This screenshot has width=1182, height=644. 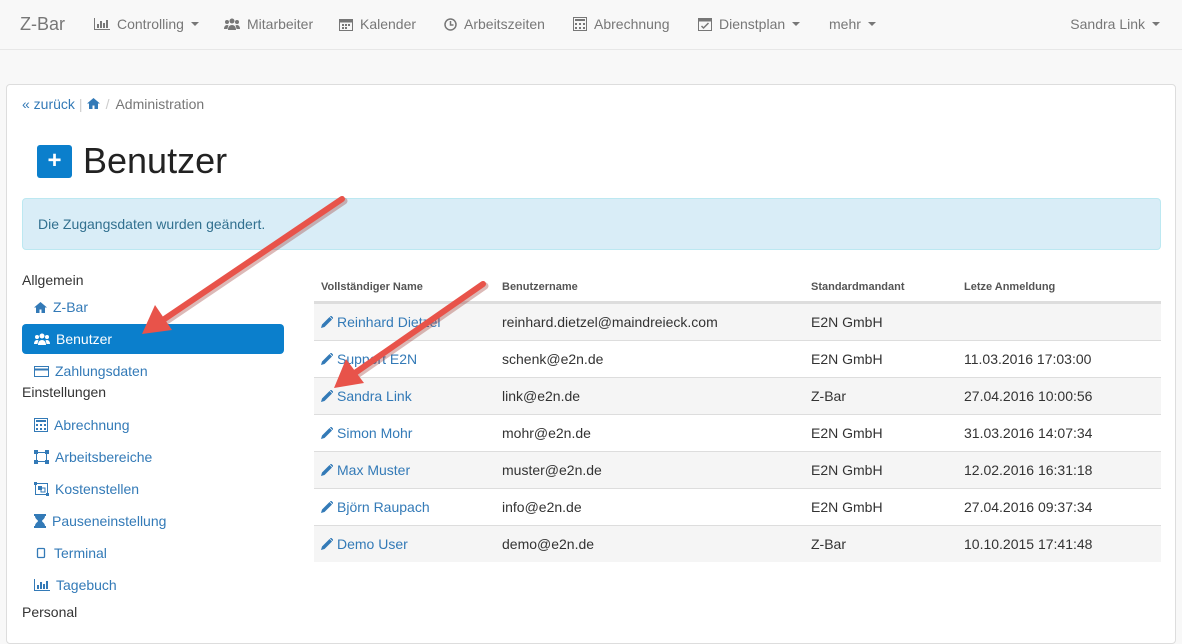 I want to click on user-name-text: Sandra Link, so click(x=374, y=396).